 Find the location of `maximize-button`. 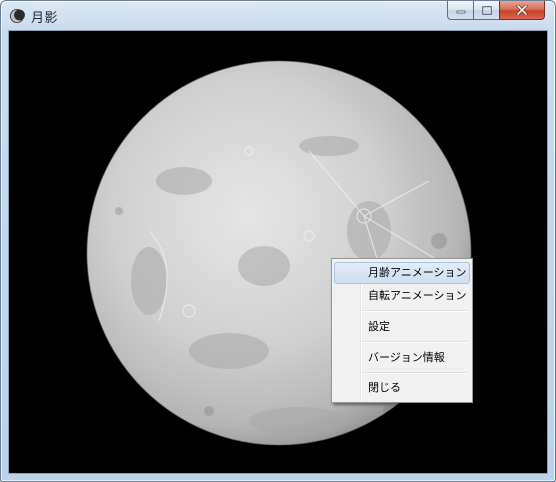

maximize-button is located at coordinates (486, 10).